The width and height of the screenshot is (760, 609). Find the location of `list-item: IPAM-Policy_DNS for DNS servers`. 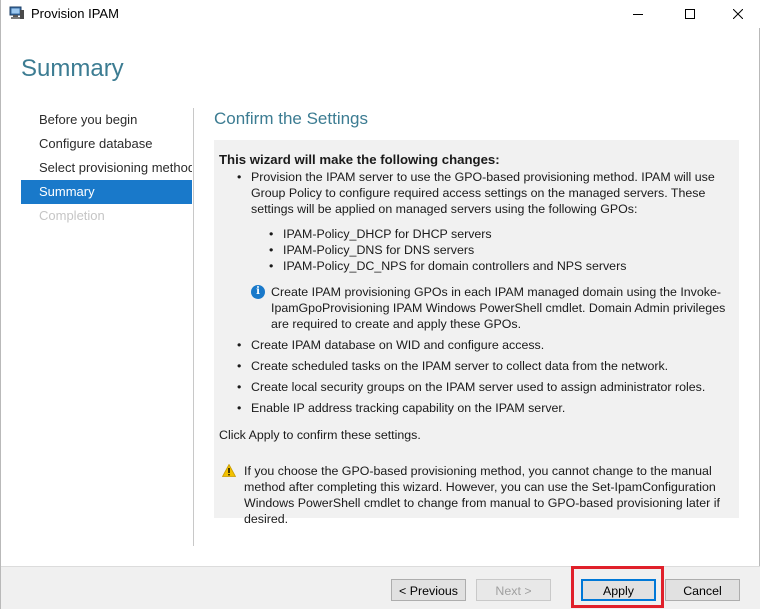

list-item: IPAM-Policy_DNS for DNS servers is located at coordinates (492, 250).